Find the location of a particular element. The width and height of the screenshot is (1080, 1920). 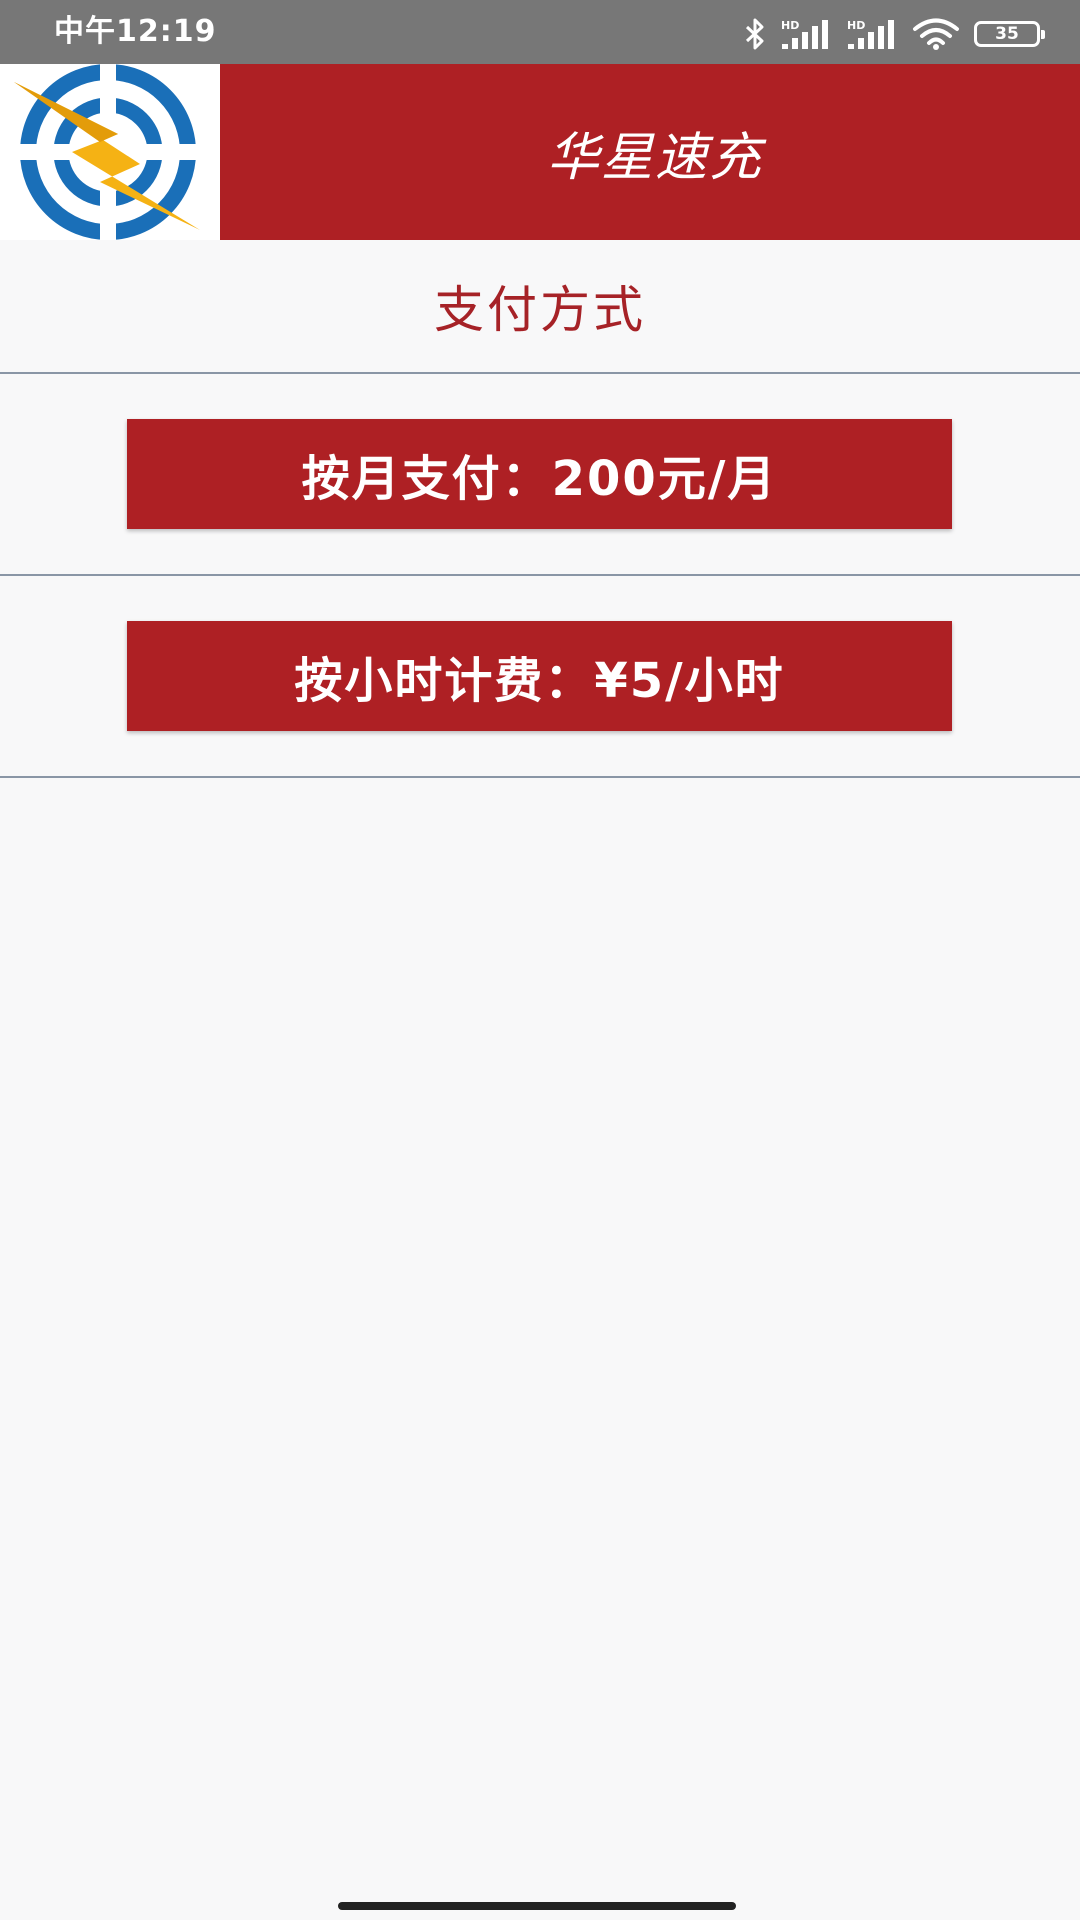

lightning-charge-logo is located at coordinates (107, 152).